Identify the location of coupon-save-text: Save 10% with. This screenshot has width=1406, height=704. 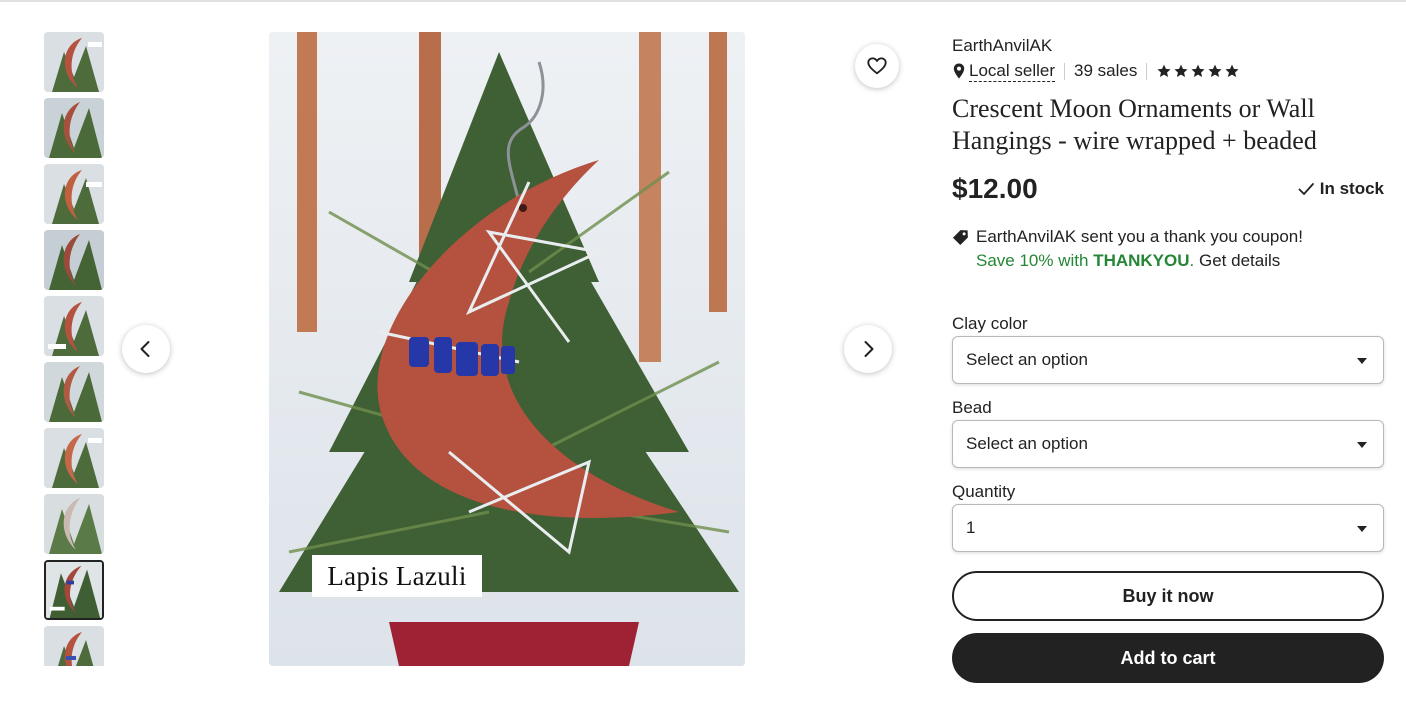
(1035, 260).